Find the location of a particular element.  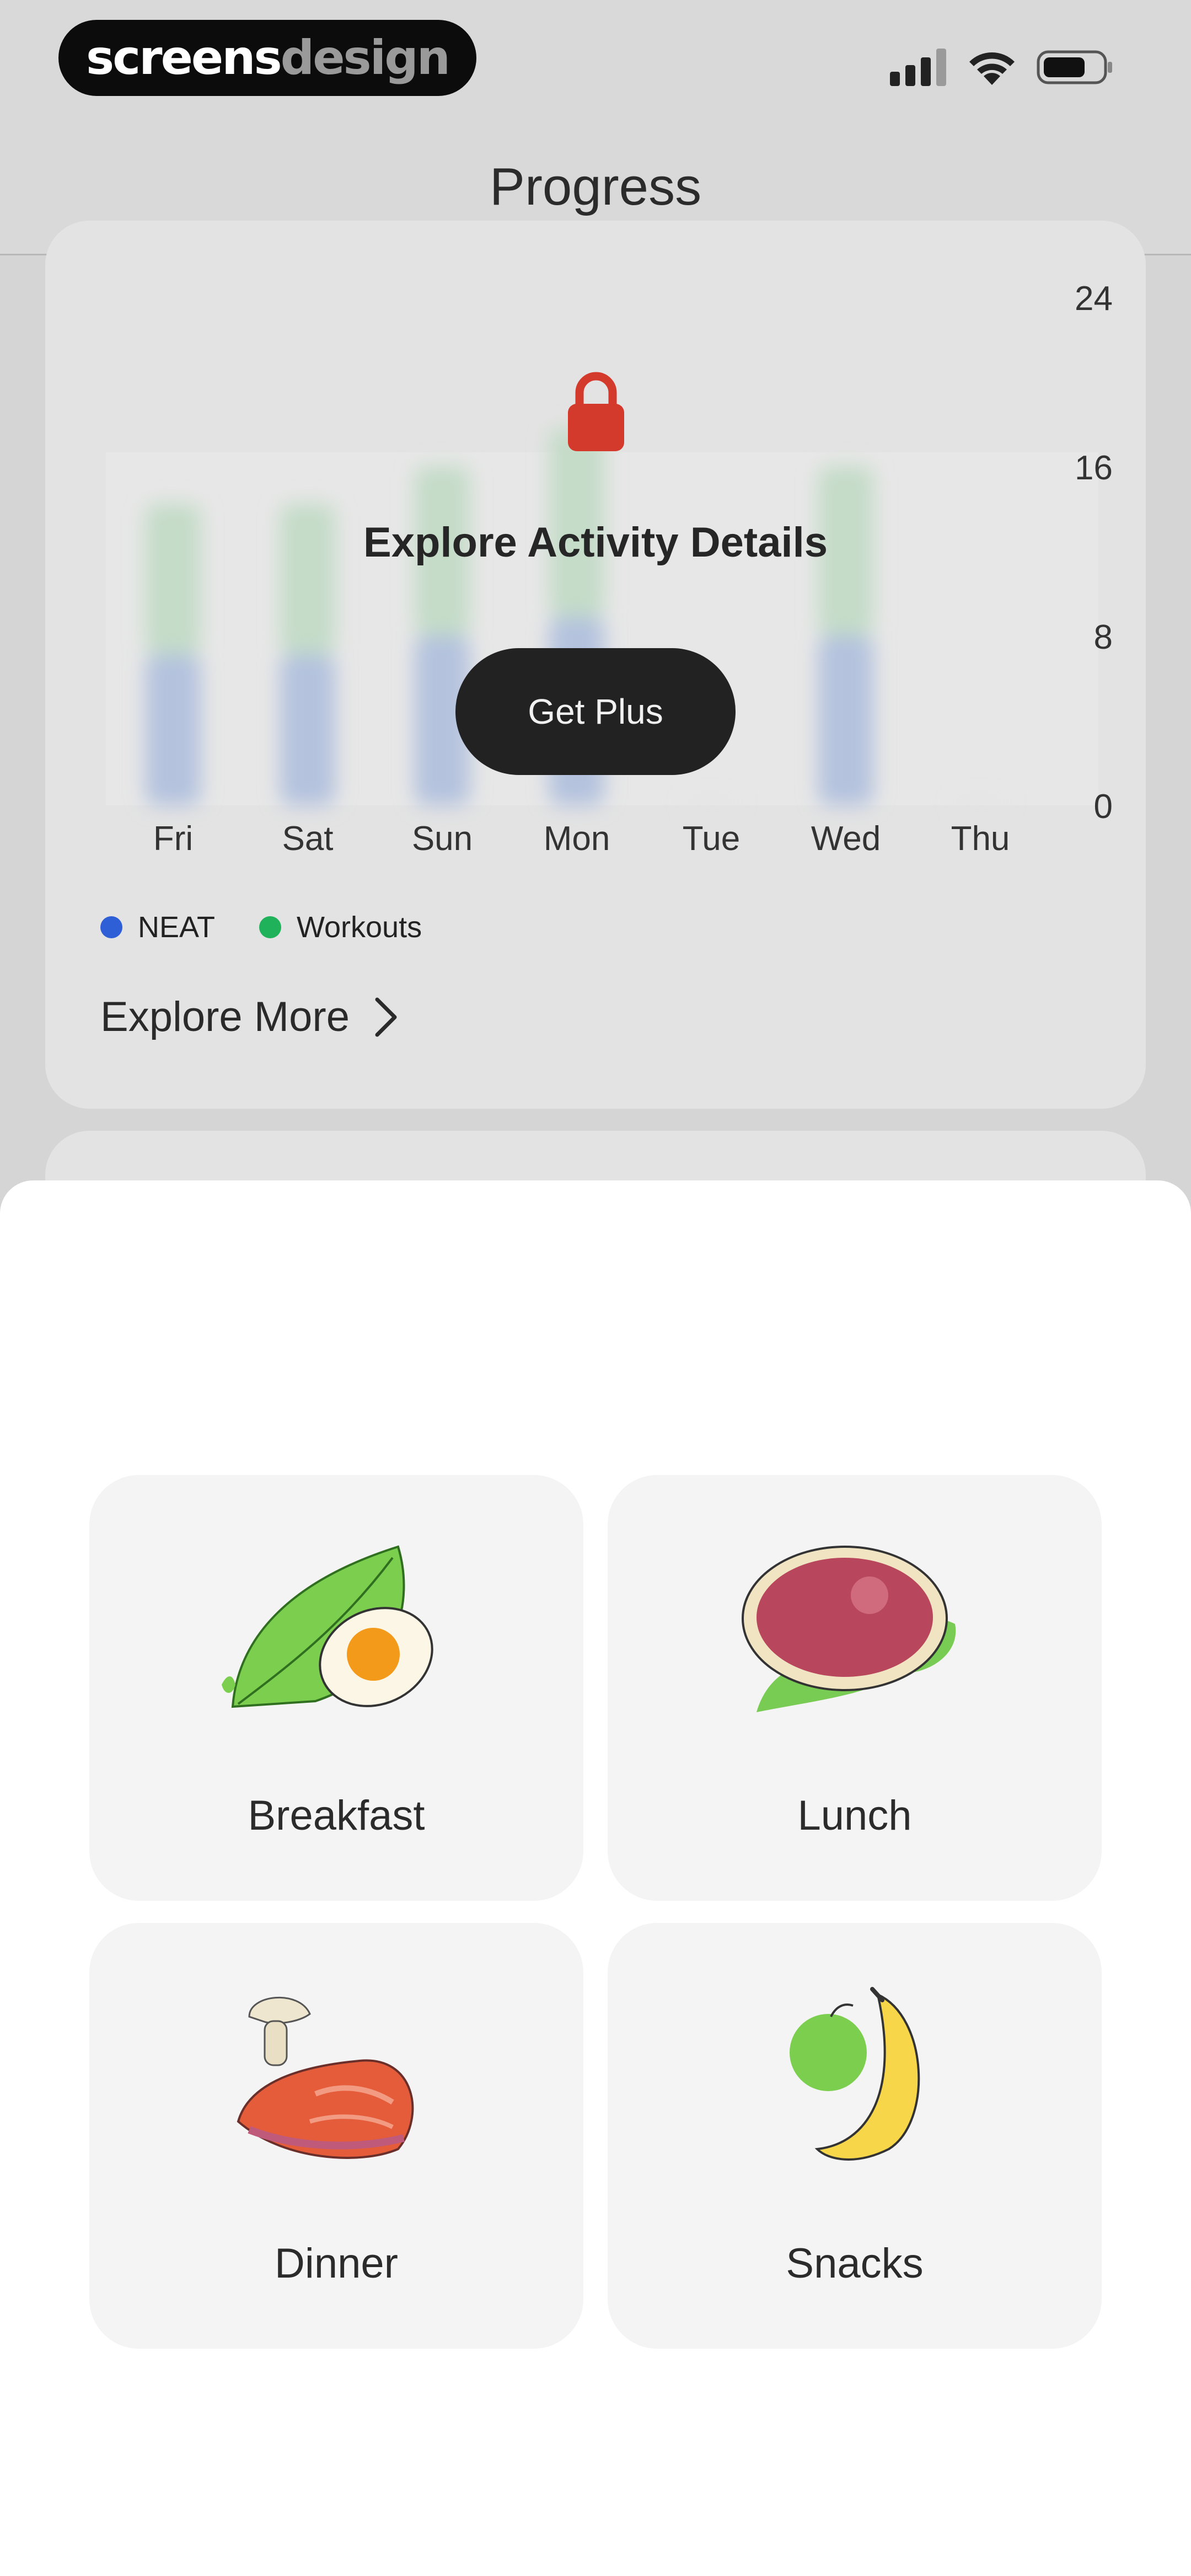

steak-icon is located at coordinates (849, 1629).